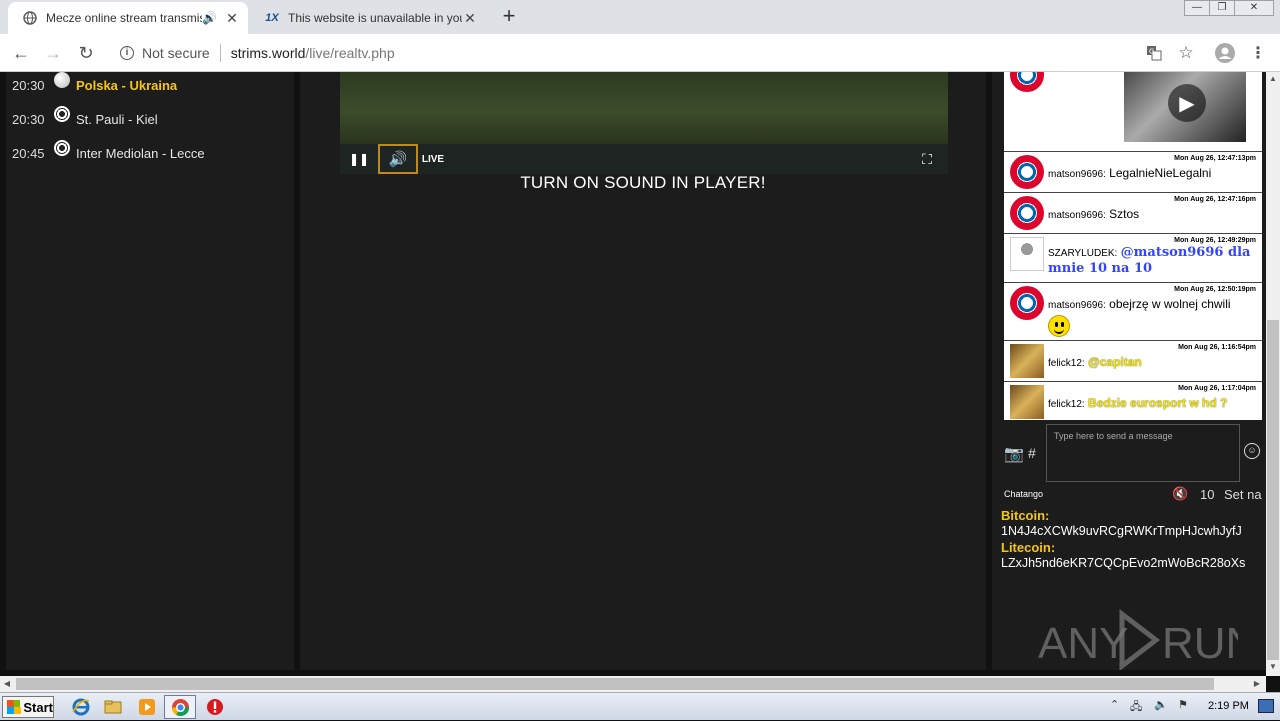 Image resolution: width=1280 pixels, height=721 pixels. Describe the element at coordinates (53, 53) in the screenshot. I see `forward-icon: →` at that location.